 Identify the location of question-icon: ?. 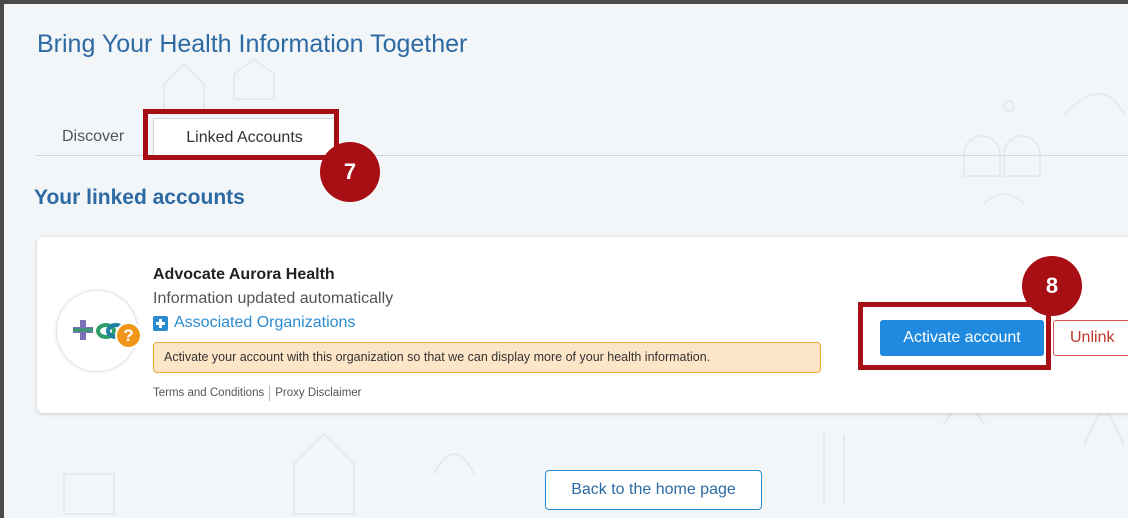
(128, 335).